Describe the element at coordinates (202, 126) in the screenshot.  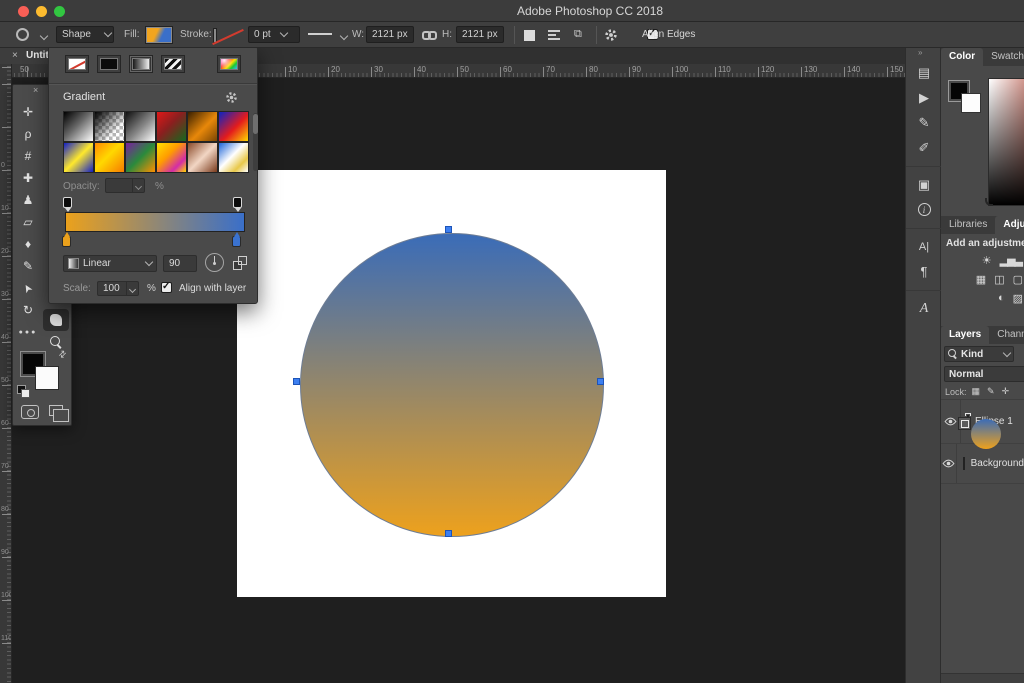
I see `gradient-preset-orange-overlay` at that location.